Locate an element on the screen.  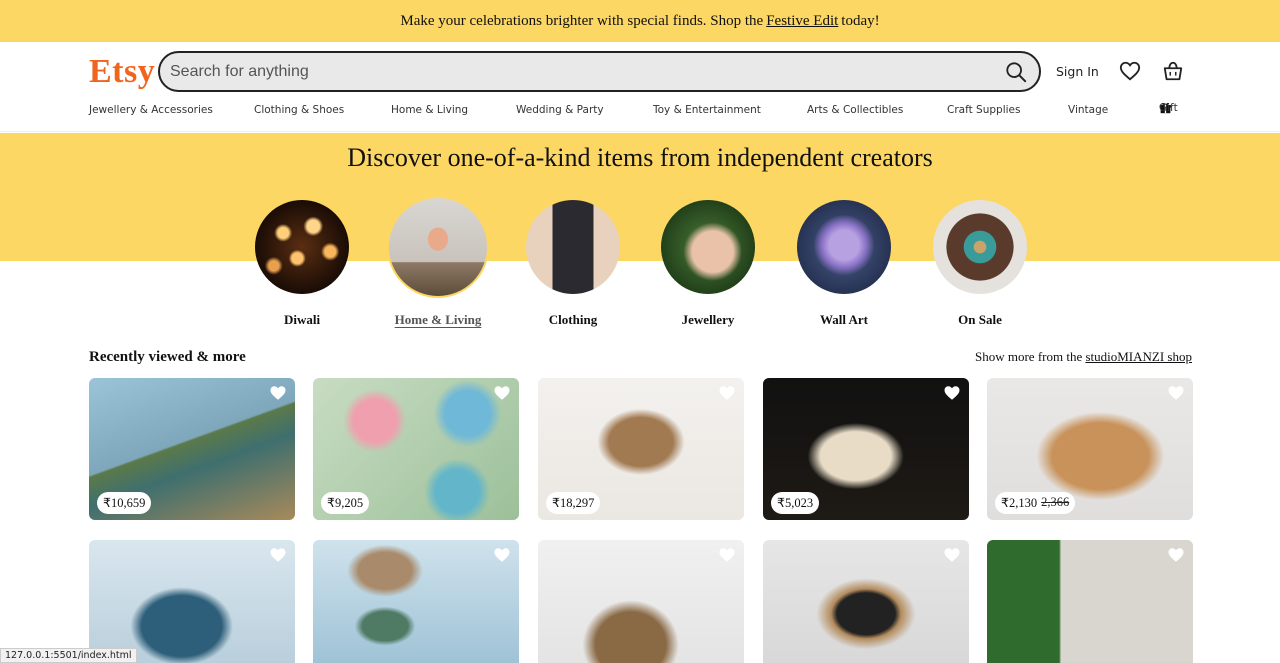
price-tag: ₹10,659 is located at coordinates (124, 503).